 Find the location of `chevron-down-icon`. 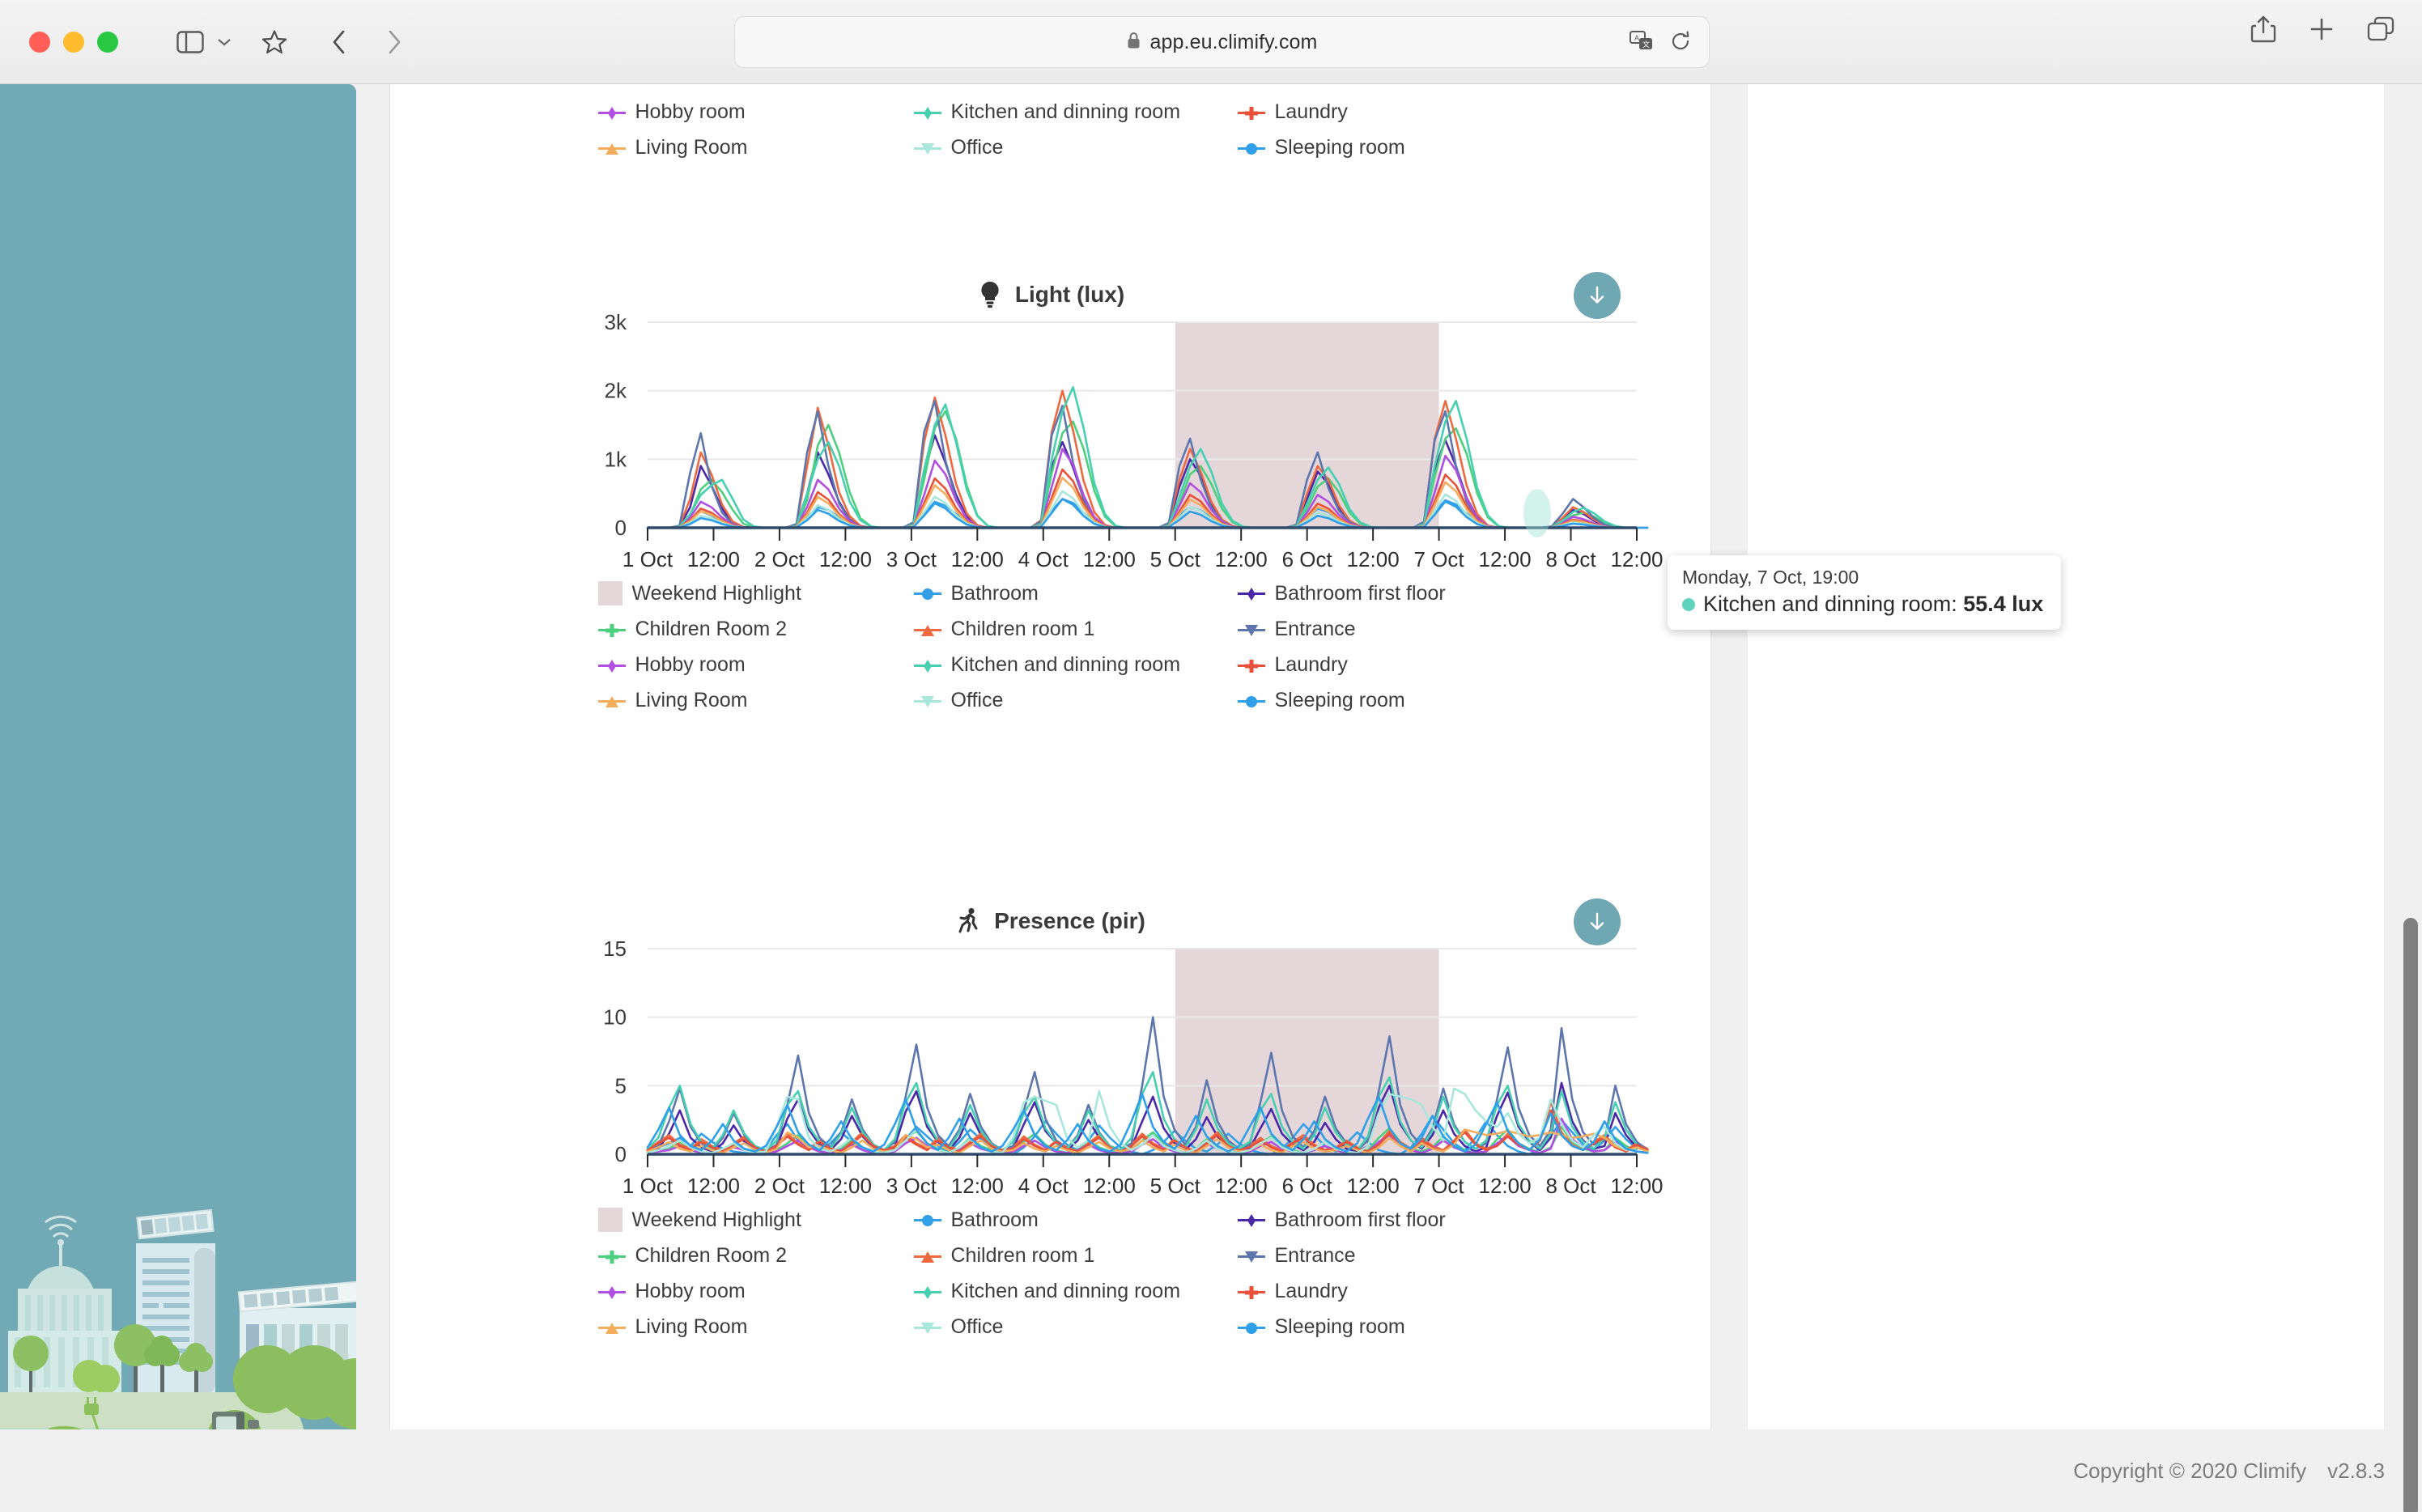

chevron-down-icon is located at coordinates (224, 42).